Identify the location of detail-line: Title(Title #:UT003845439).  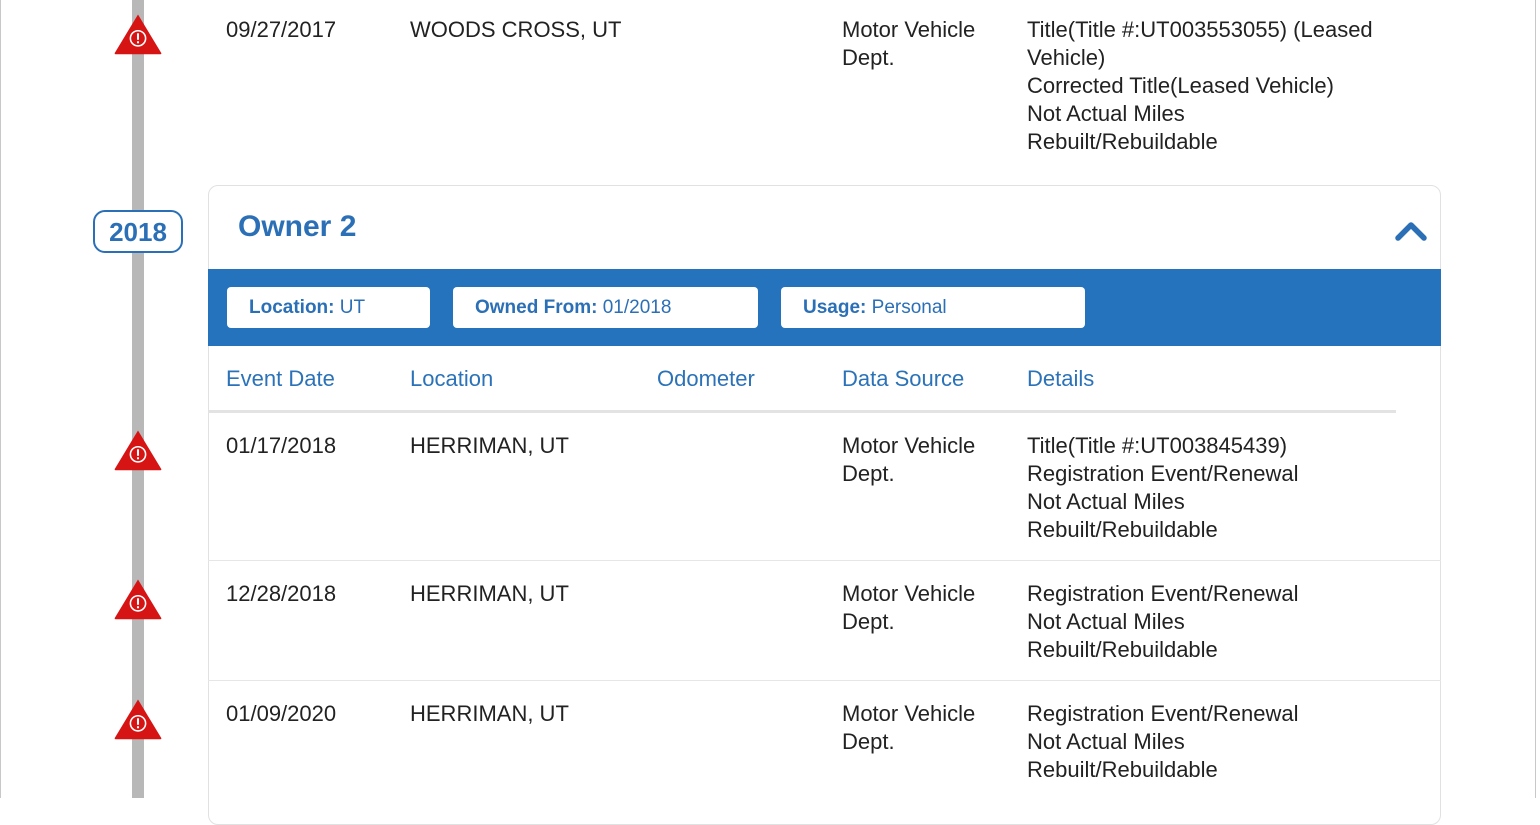
(1157, 445).